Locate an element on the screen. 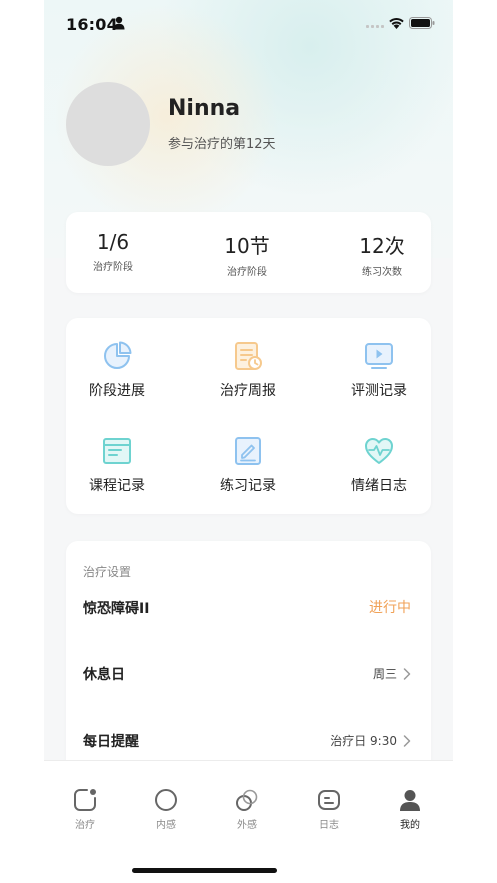 The image size is (497, 883). avatar is located at coordinates (108, 124).